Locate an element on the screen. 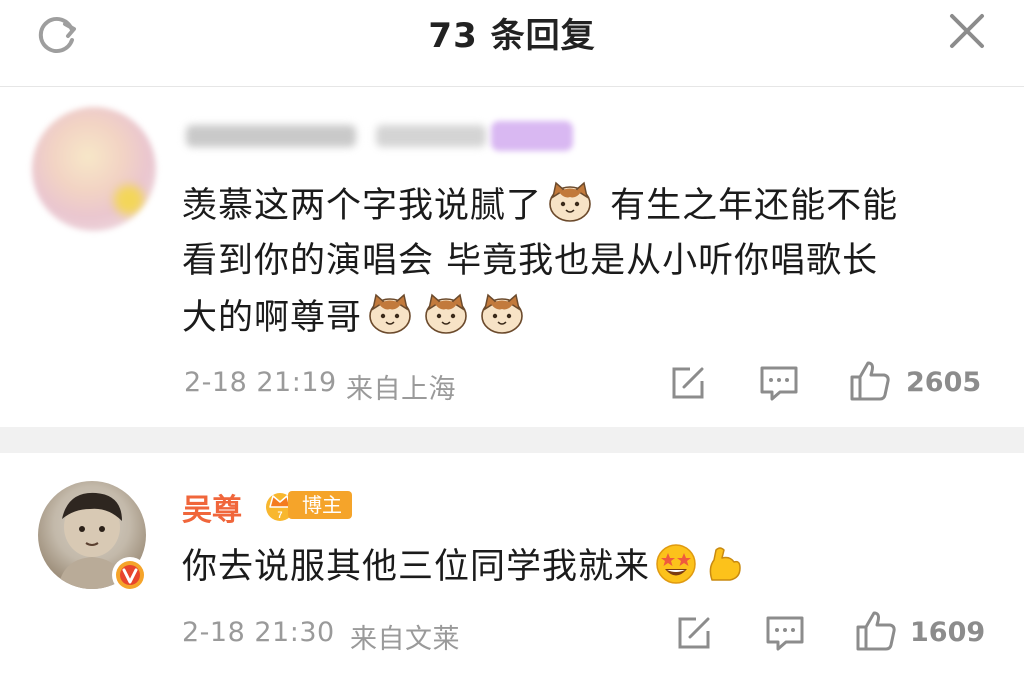 The height and width of the screenshot is (693, 1024). like-count: 2605 is located at coordinates (944, 382).